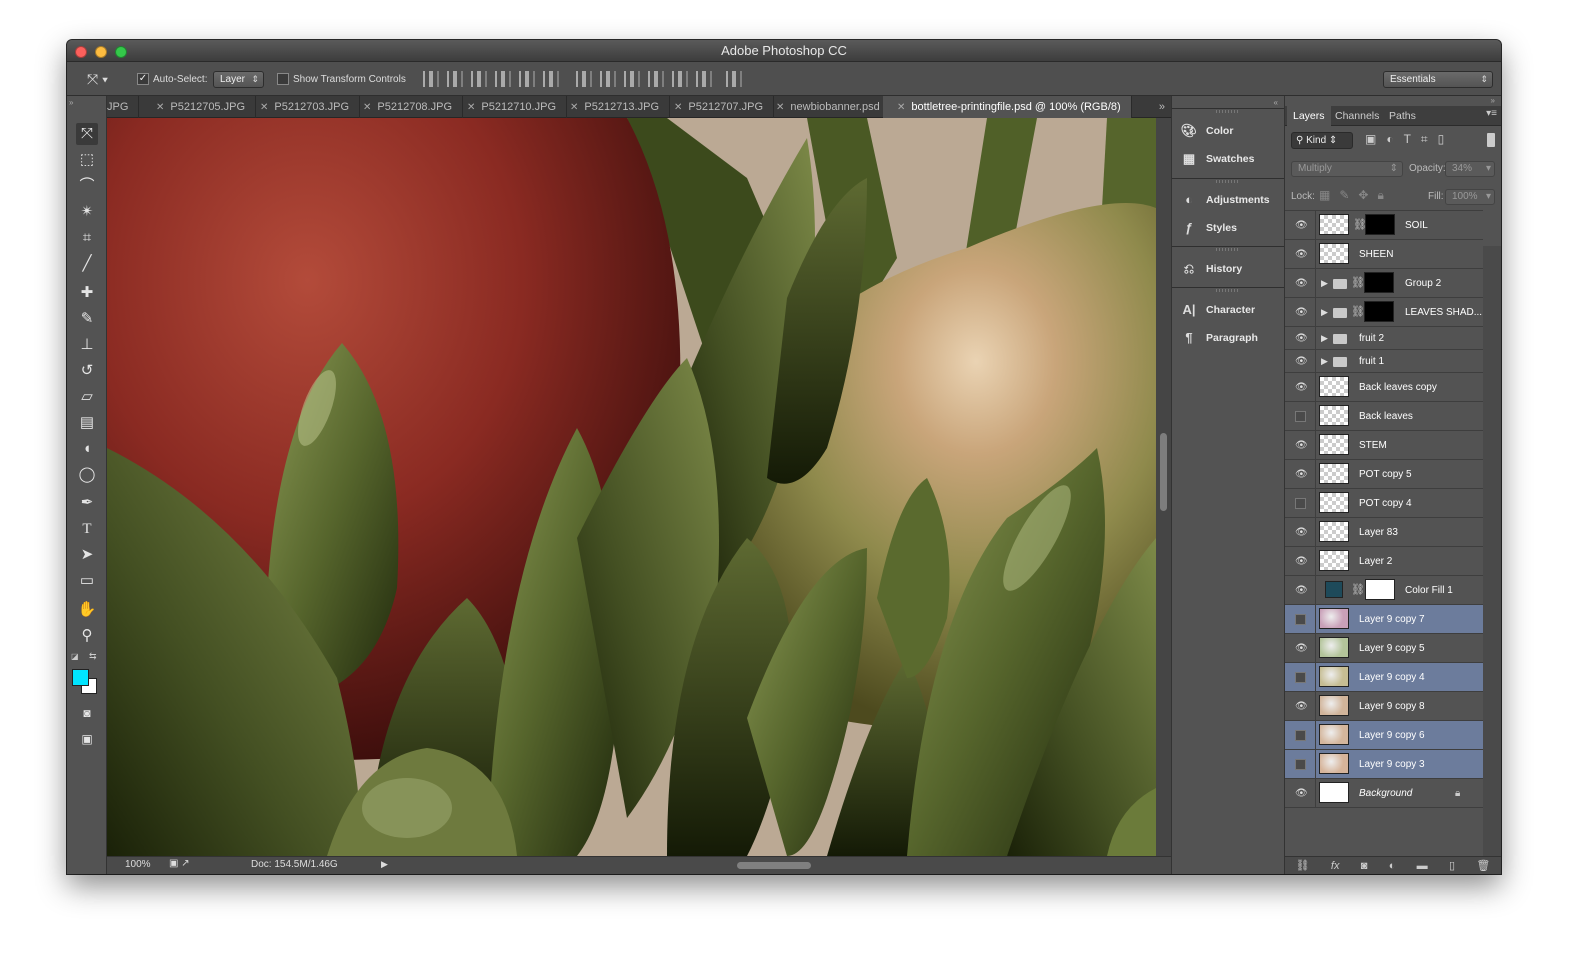 The height and width of the screenshot is (967, 1574). I want to click on blend-mode-dropdown: Multiply ⇕, so click(1347, 169).